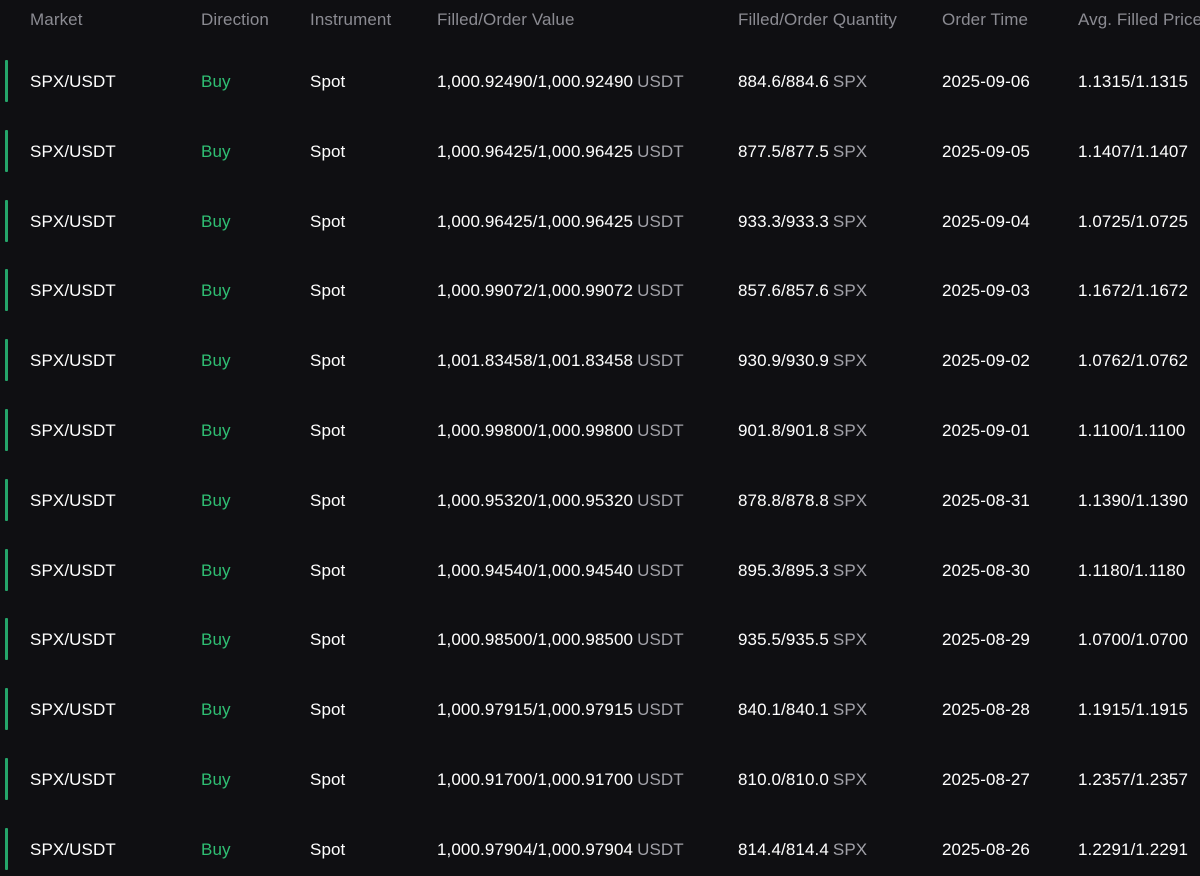 The image size is (1200, 876). I want to click on cell-filled-order-quantity: 840.1/840.1 SPX, so click(802, 710).